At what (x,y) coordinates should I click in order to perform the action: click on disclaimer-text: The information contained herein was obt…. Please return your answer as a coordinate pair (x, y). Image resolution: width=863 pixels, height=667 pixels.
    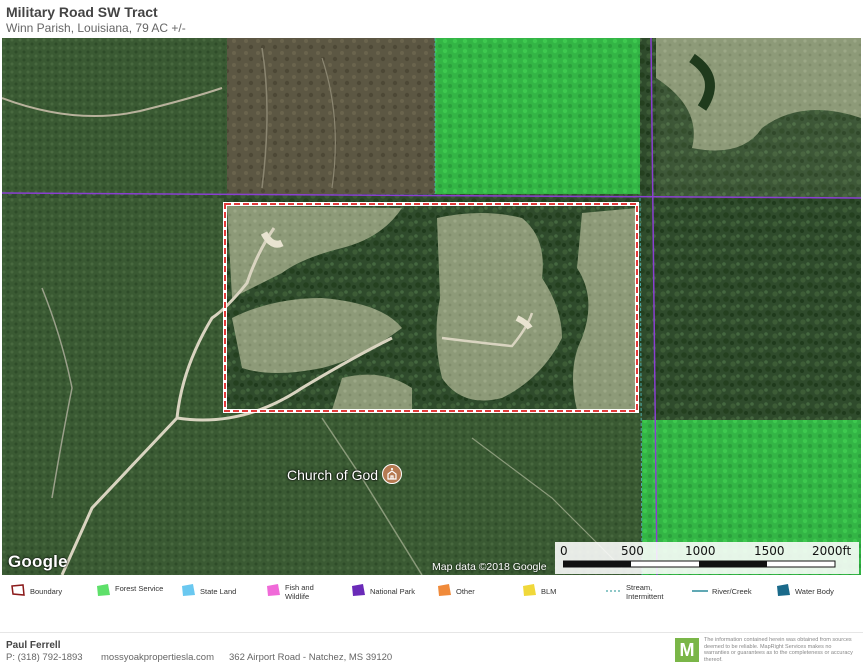
    Looking at the image, I should click on (778, 650).